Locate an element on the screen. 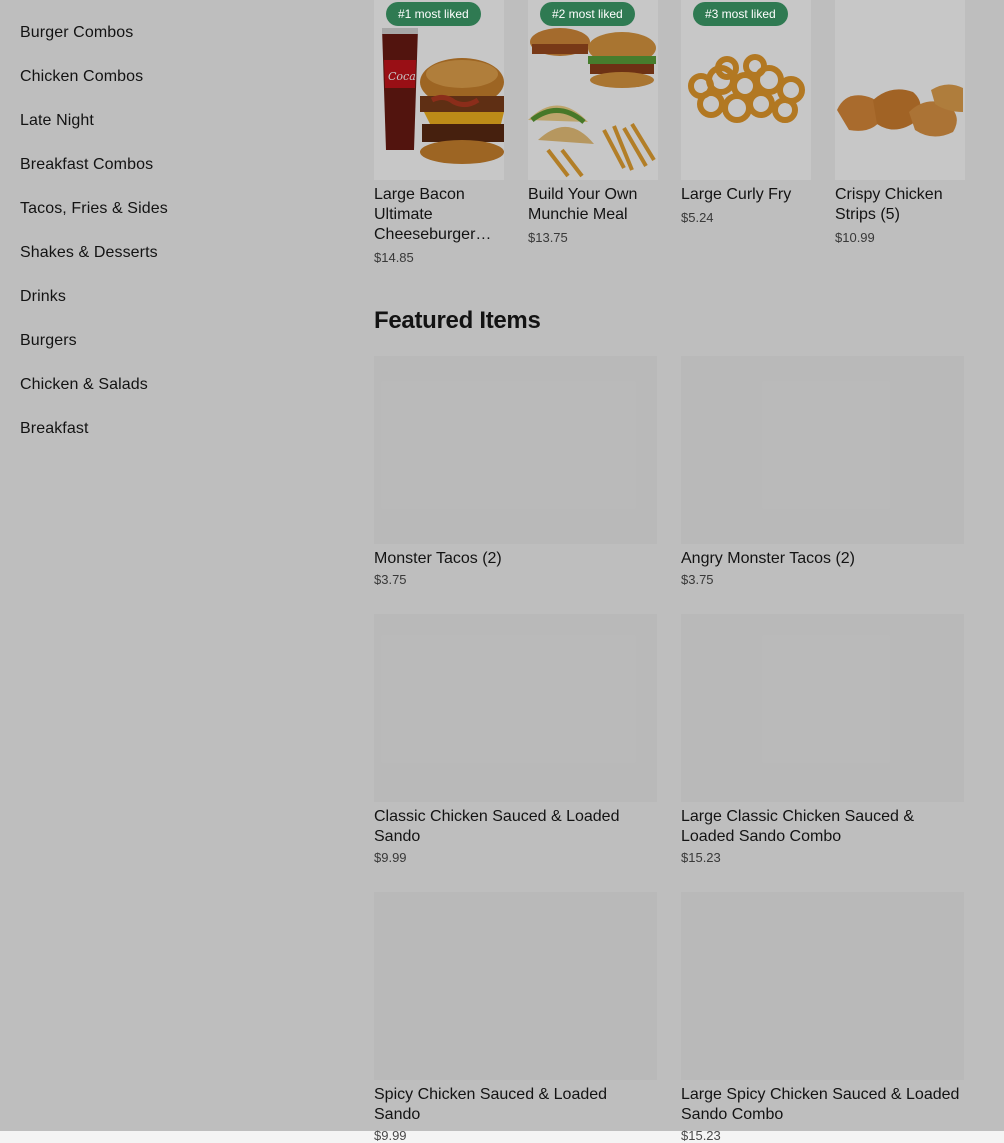 This screenshot has height=1143, width=1004. svg-text: Coca is located at coordinates (402, 76).